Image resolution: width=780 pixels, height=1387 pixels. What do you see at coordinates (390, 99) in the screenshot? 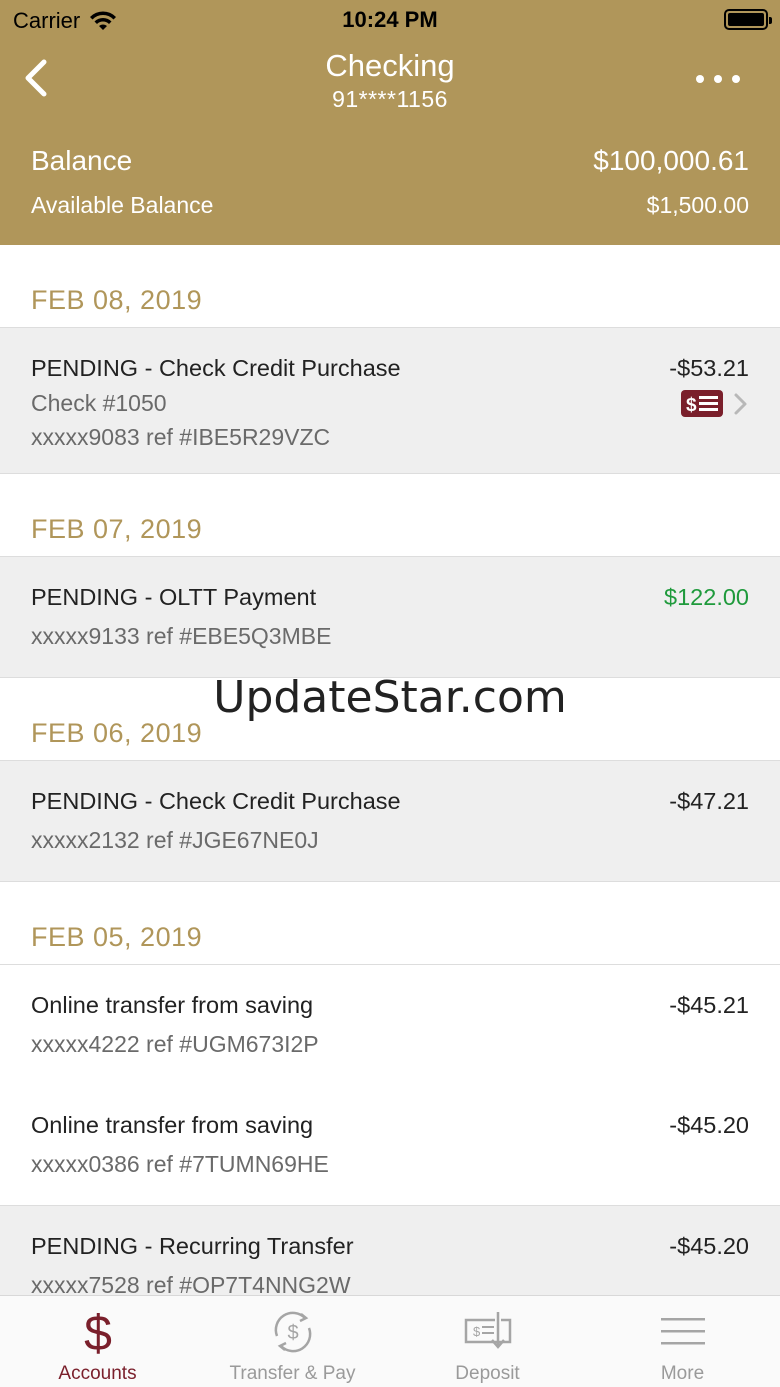
I see `account-number: 91****1156` at bounding box center [390, 99].